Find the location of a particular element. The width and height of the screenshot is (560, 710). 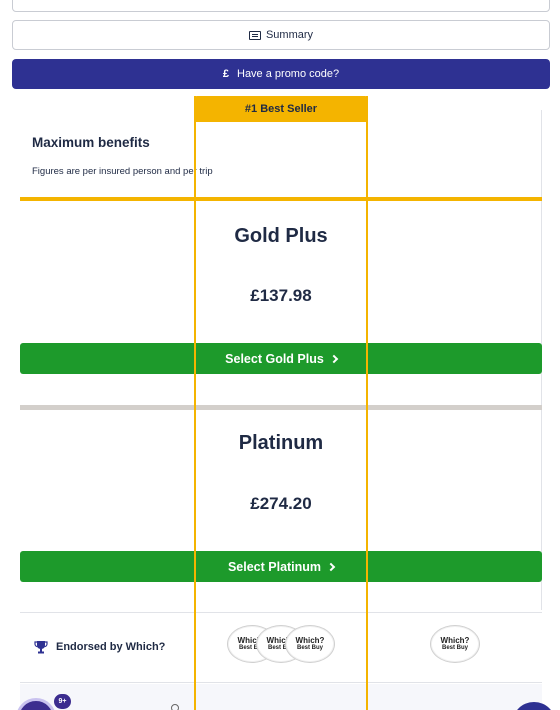

trophy-icon is located at coordinates (41, 647).